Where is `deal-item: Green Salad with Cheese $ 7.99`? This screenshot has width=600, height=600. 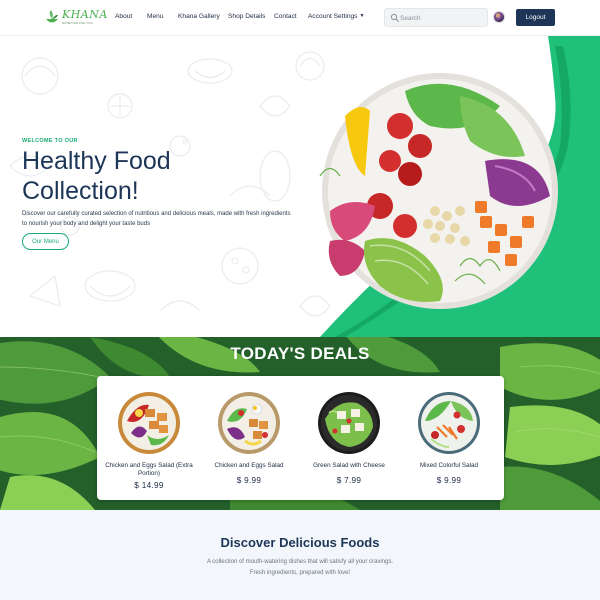
deal-item: Green Salad with Cheese $ 7.99 is located at coordinates (349, 438).